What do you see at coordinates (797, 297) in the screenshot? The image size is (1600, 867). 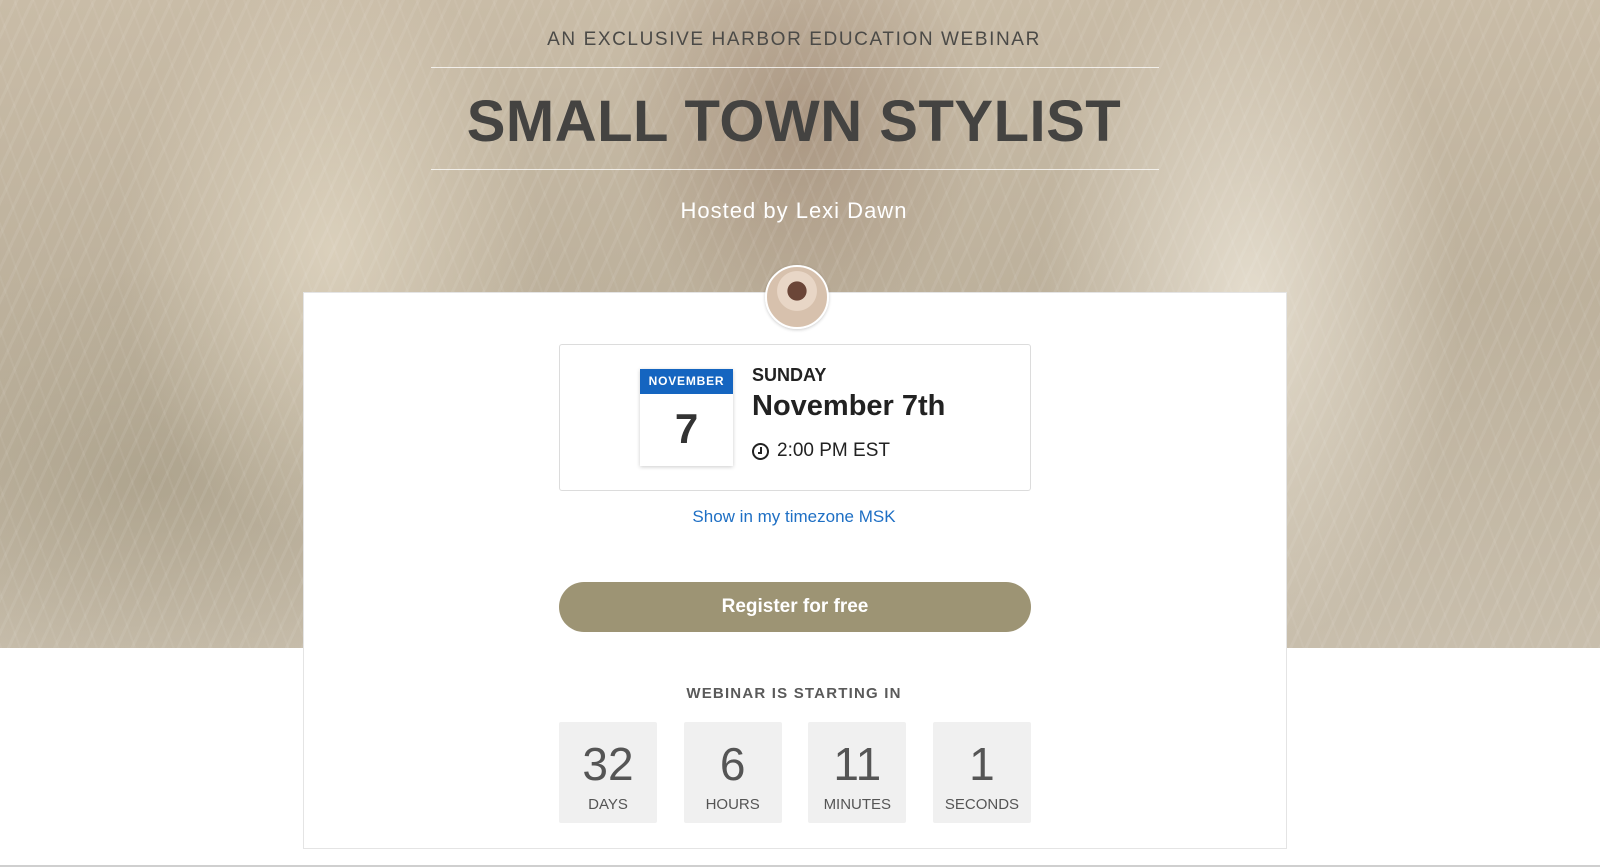 I see `host-avatar` at bounding box center [797, 297].